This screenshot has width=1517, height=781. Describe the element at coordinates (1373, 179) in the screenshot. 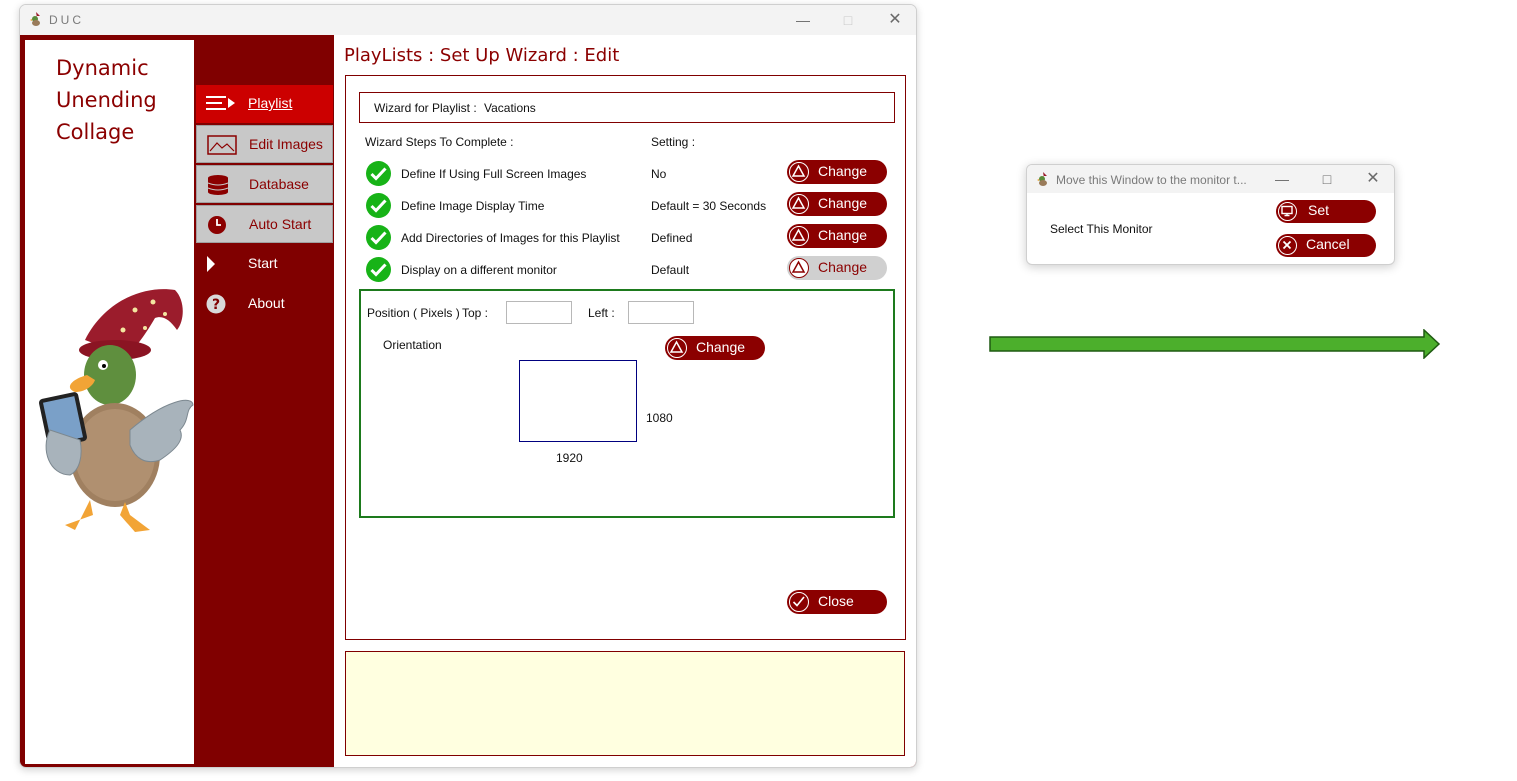

I see `dialog-close-button: ✕` at that location.